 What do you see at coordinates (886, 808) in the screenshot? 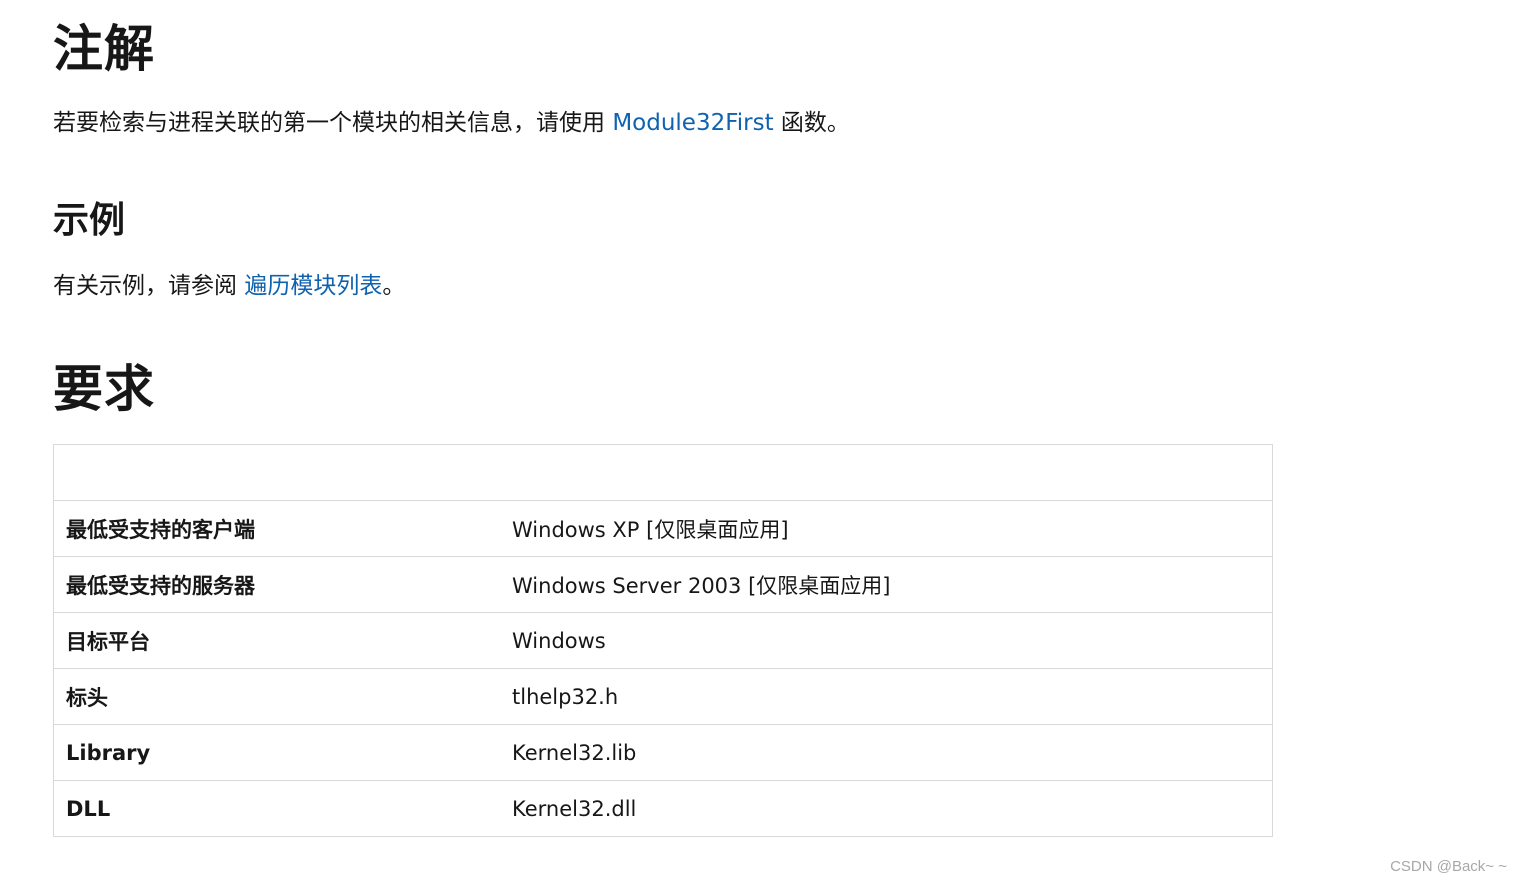
I see `row-value: Kernel32.dll` at bounding box center [886, 808].